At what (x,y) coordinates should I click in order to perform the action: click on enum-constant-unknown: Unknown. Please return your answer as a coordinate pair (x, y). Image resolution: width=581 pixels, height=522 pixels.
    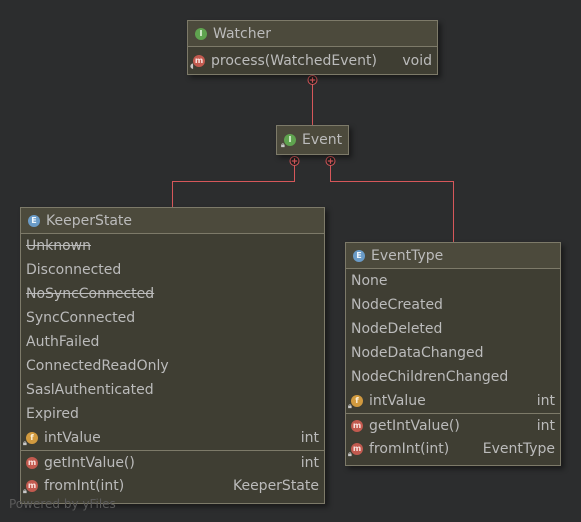
    Looking at the image, I should click on (172, 246).